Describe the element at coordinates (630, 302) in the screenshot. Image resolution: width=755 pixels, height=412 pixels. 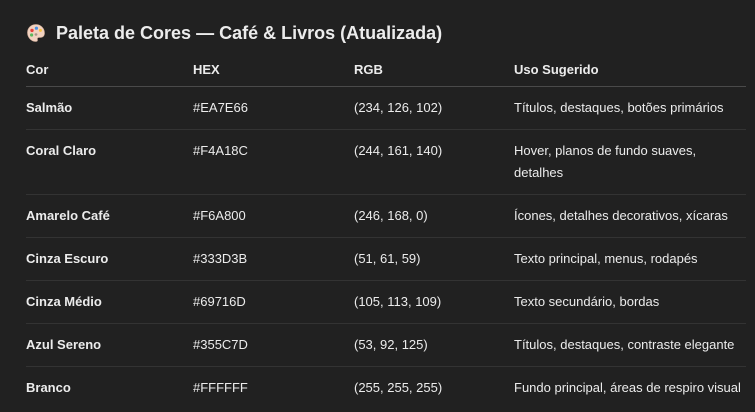
I see `usage-cell: Texto secundário, bordas` at that location.